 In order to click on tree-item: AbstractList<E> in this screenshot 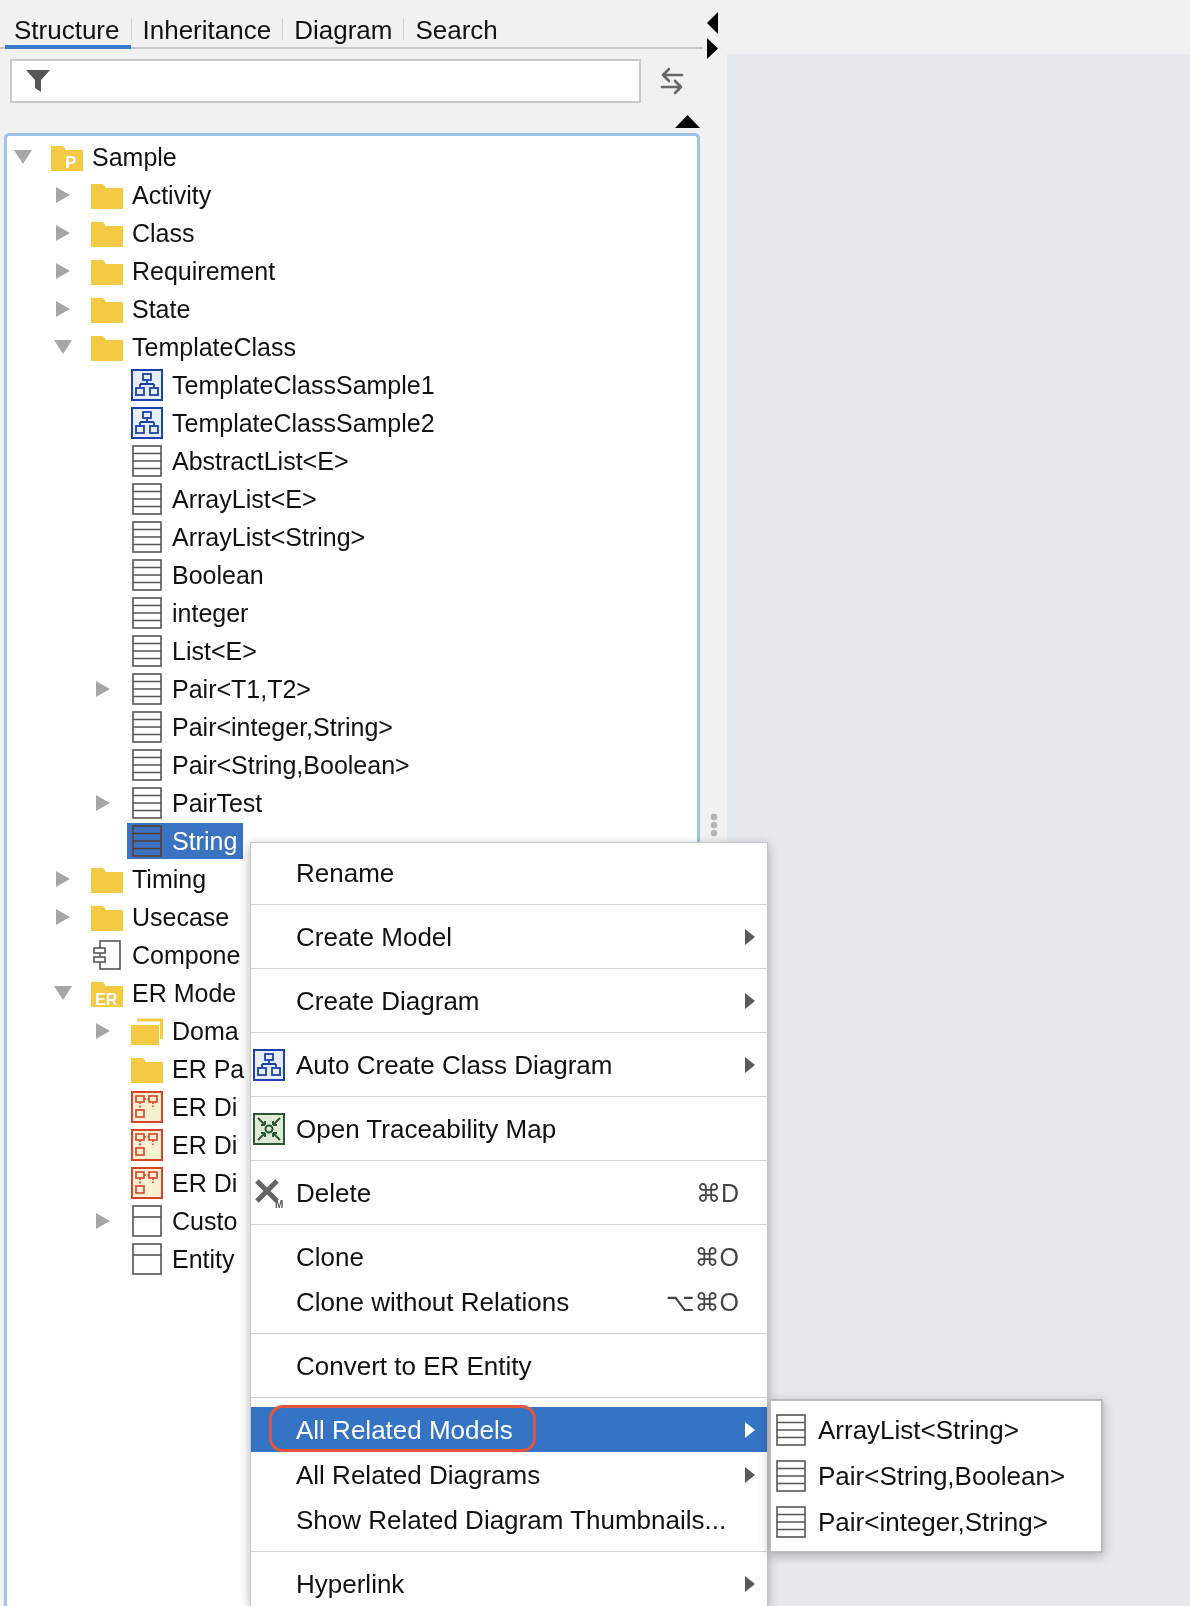, I will do `click(241, 461)`.